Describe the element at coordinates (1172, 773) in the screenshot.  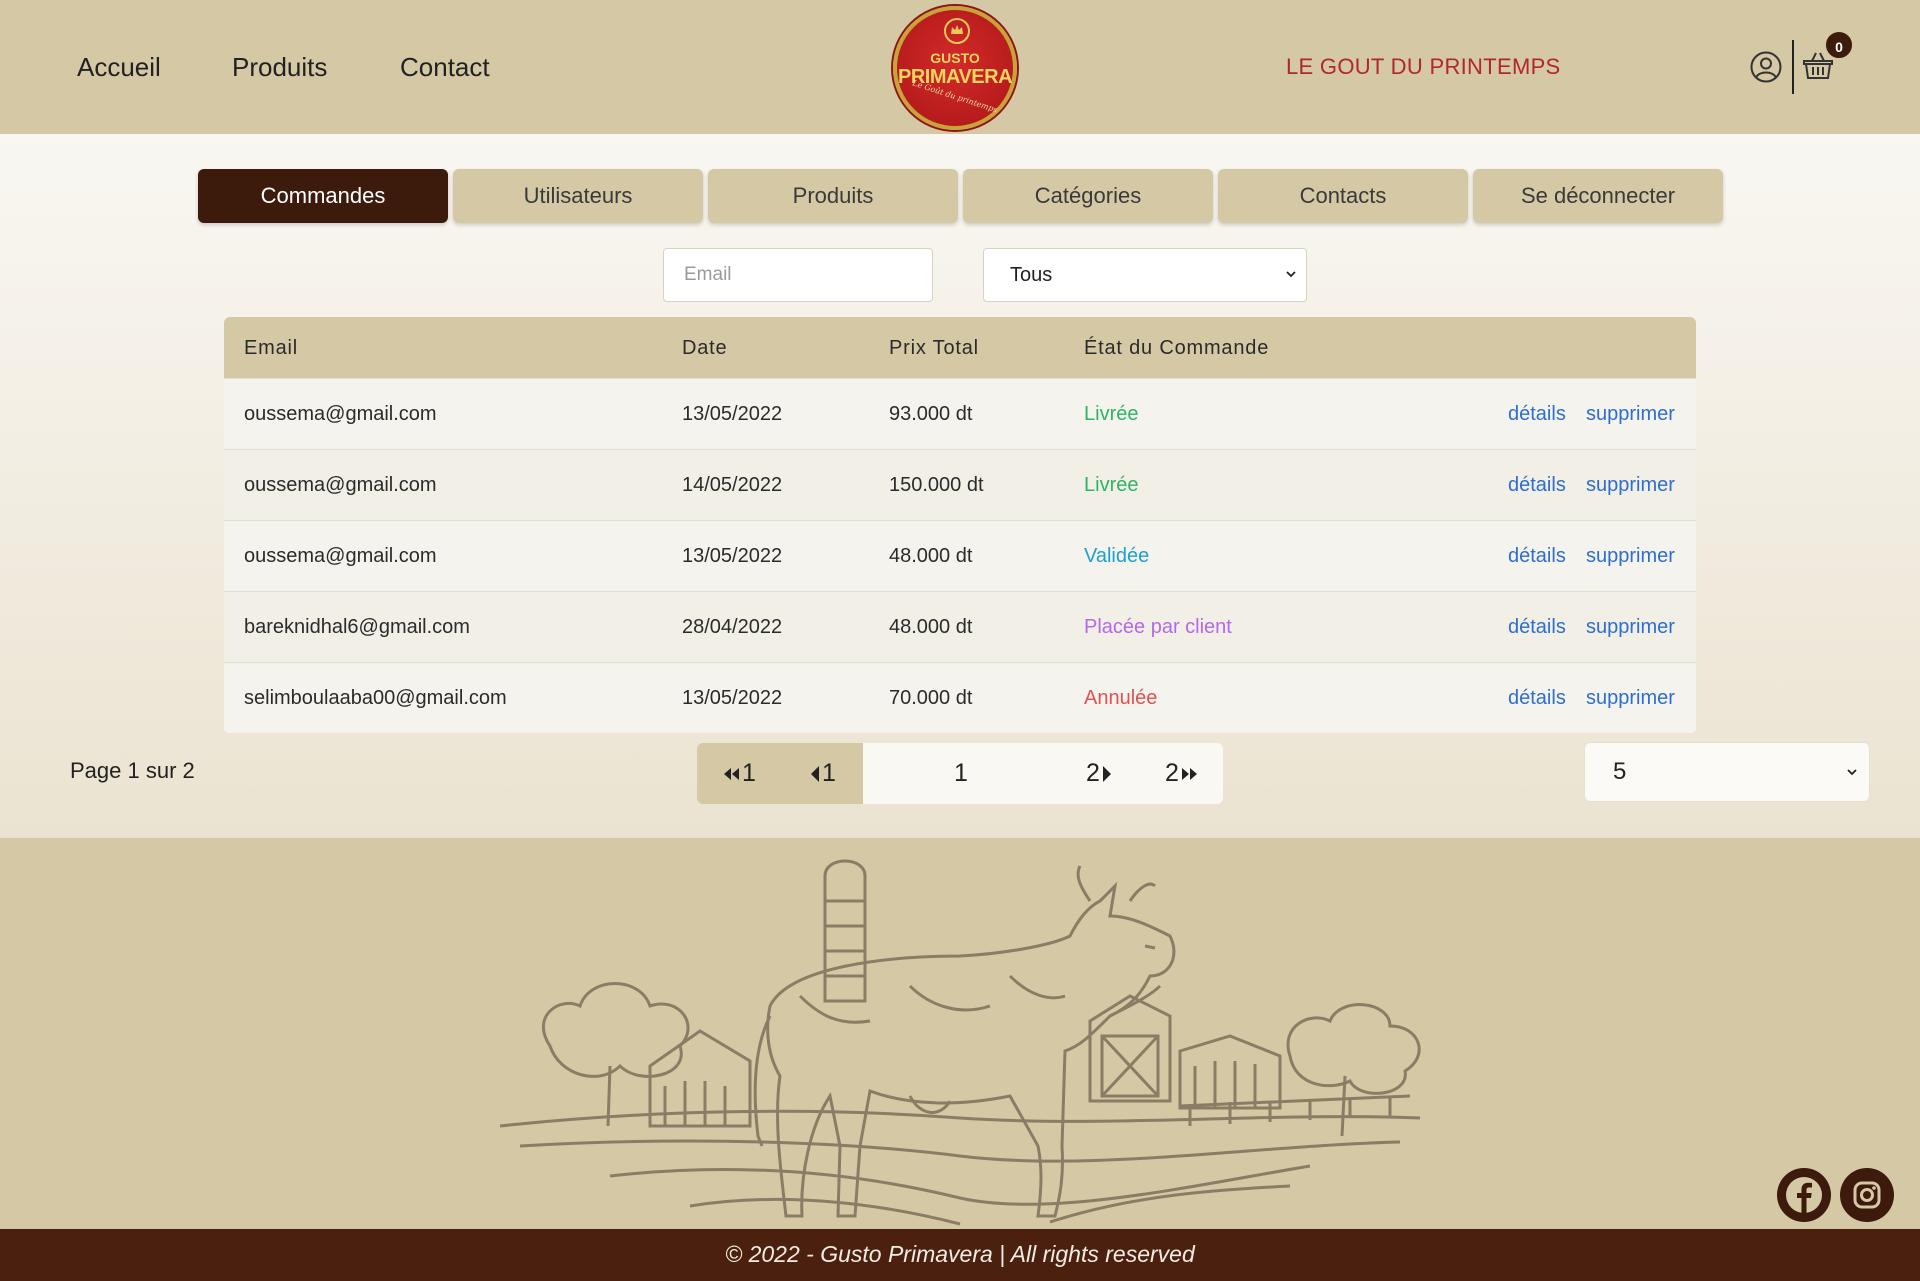
I see `last-page-label: 2` at that location.